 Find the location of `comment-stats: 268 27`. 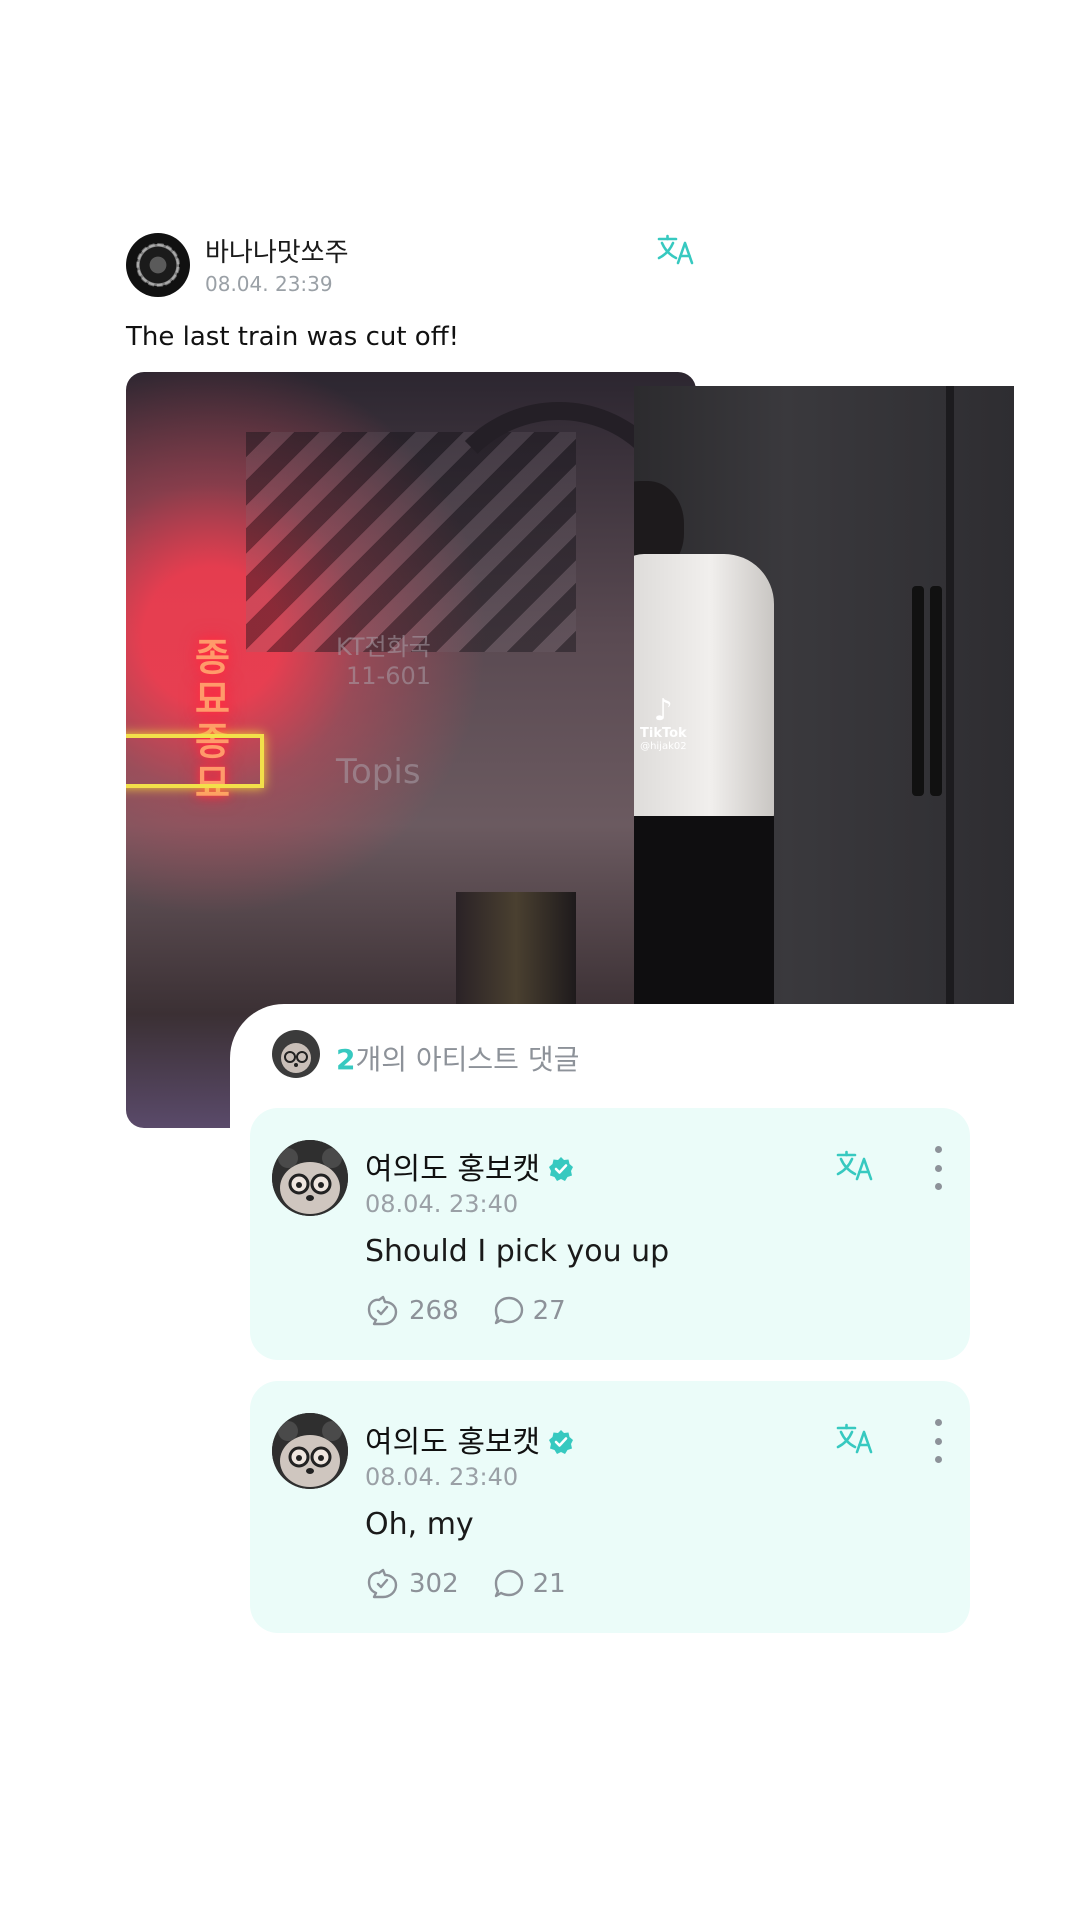

comment-stats: 268 27 is located at coordinates (482, 1311).